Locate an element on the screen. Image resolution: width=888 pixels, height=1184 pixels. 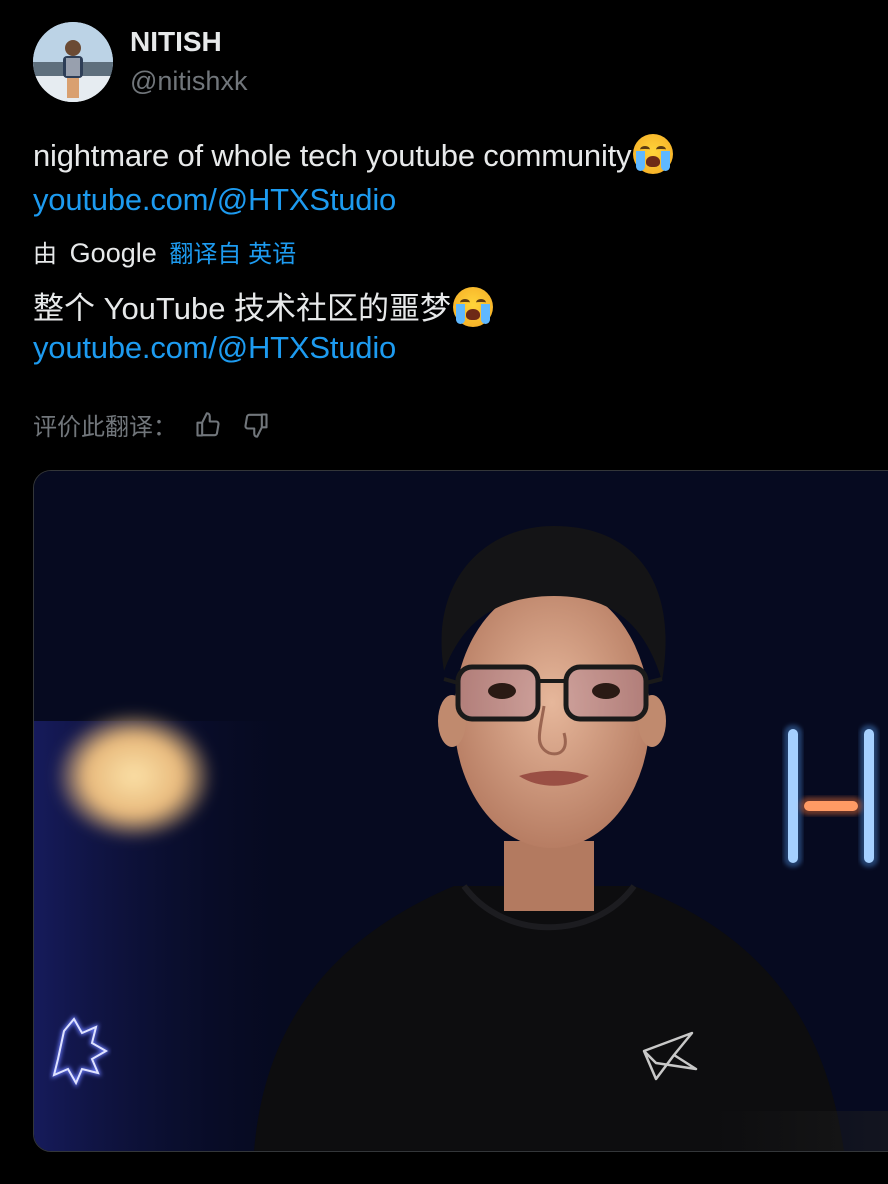
translated-link: youtube.com/@HTXStudio is located at coordinates (214, 348).